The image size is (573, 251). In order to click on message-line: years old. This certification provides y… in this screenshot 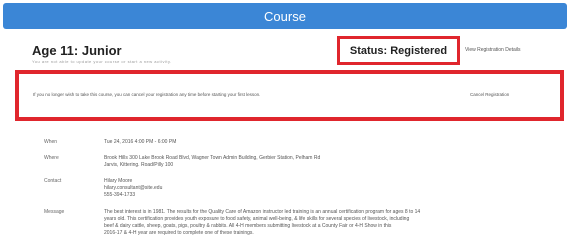, I will do `click(257, 219)`.